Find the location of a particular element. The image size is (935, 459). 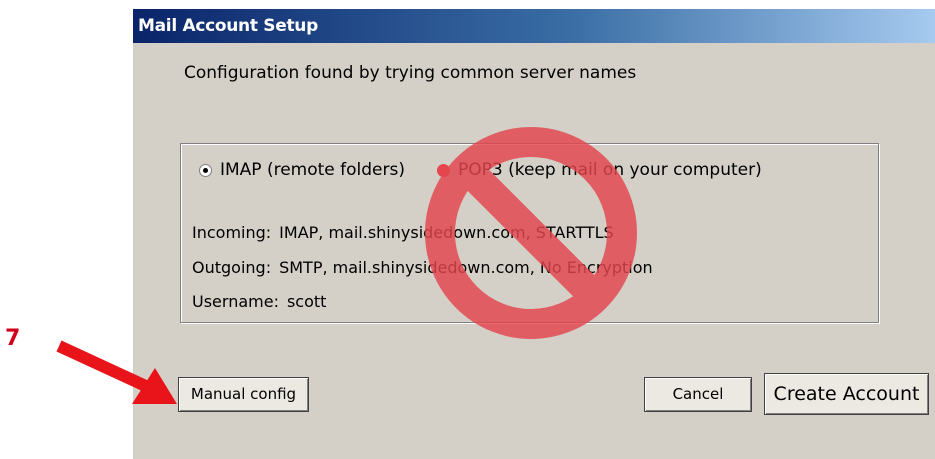

pop3-radio-label: POP3 (keep mail on your computer) is located at coordinates (610, 170).